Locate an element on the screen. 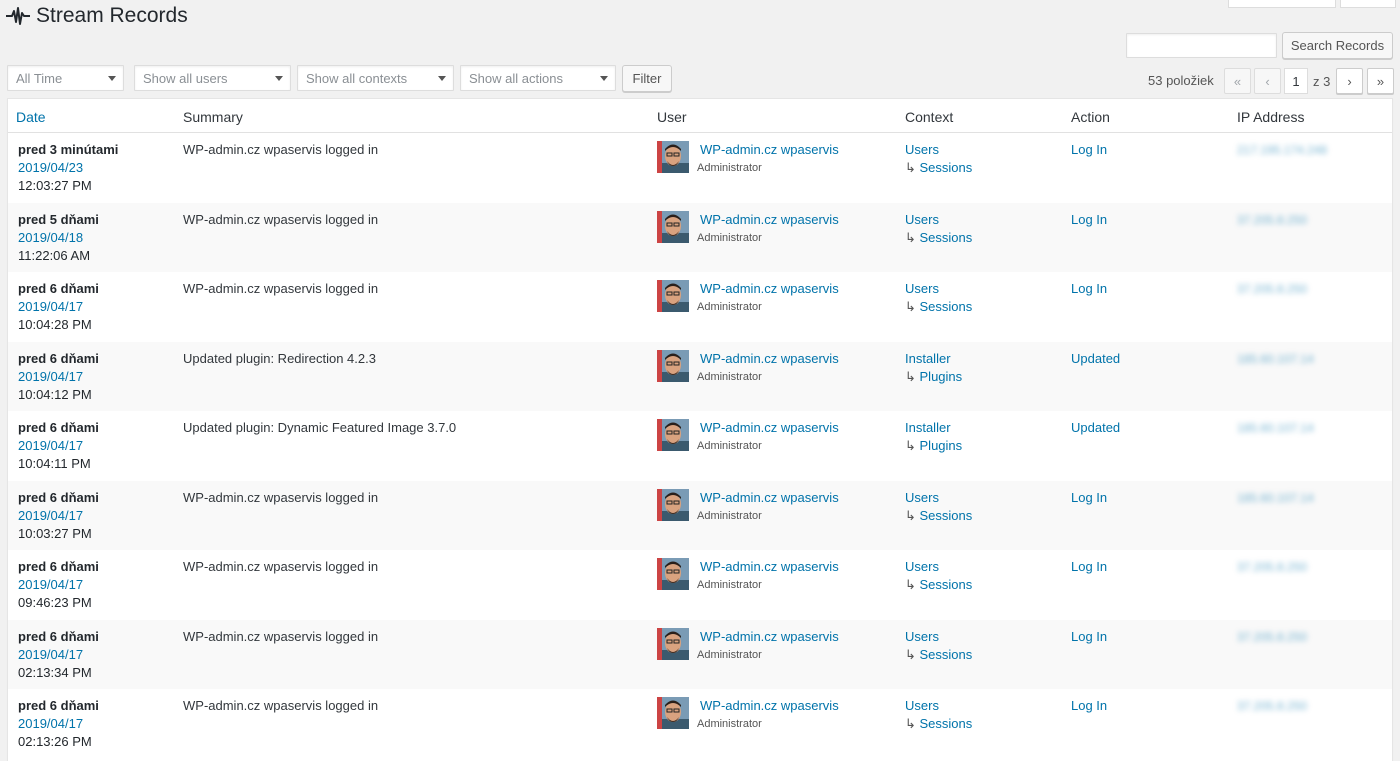  next-page-button: › is located at coordinates (1349, 81).